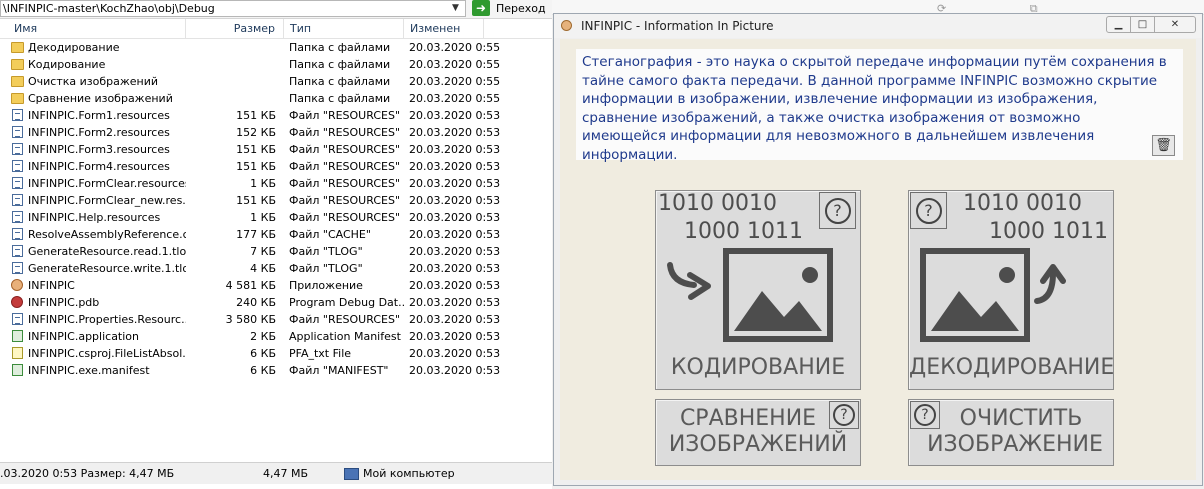 Image resolution: width=1204 pixels, height=489 pixels. I want to click on window-title: INFINPIC - Information In Picture, so click(677, 26).